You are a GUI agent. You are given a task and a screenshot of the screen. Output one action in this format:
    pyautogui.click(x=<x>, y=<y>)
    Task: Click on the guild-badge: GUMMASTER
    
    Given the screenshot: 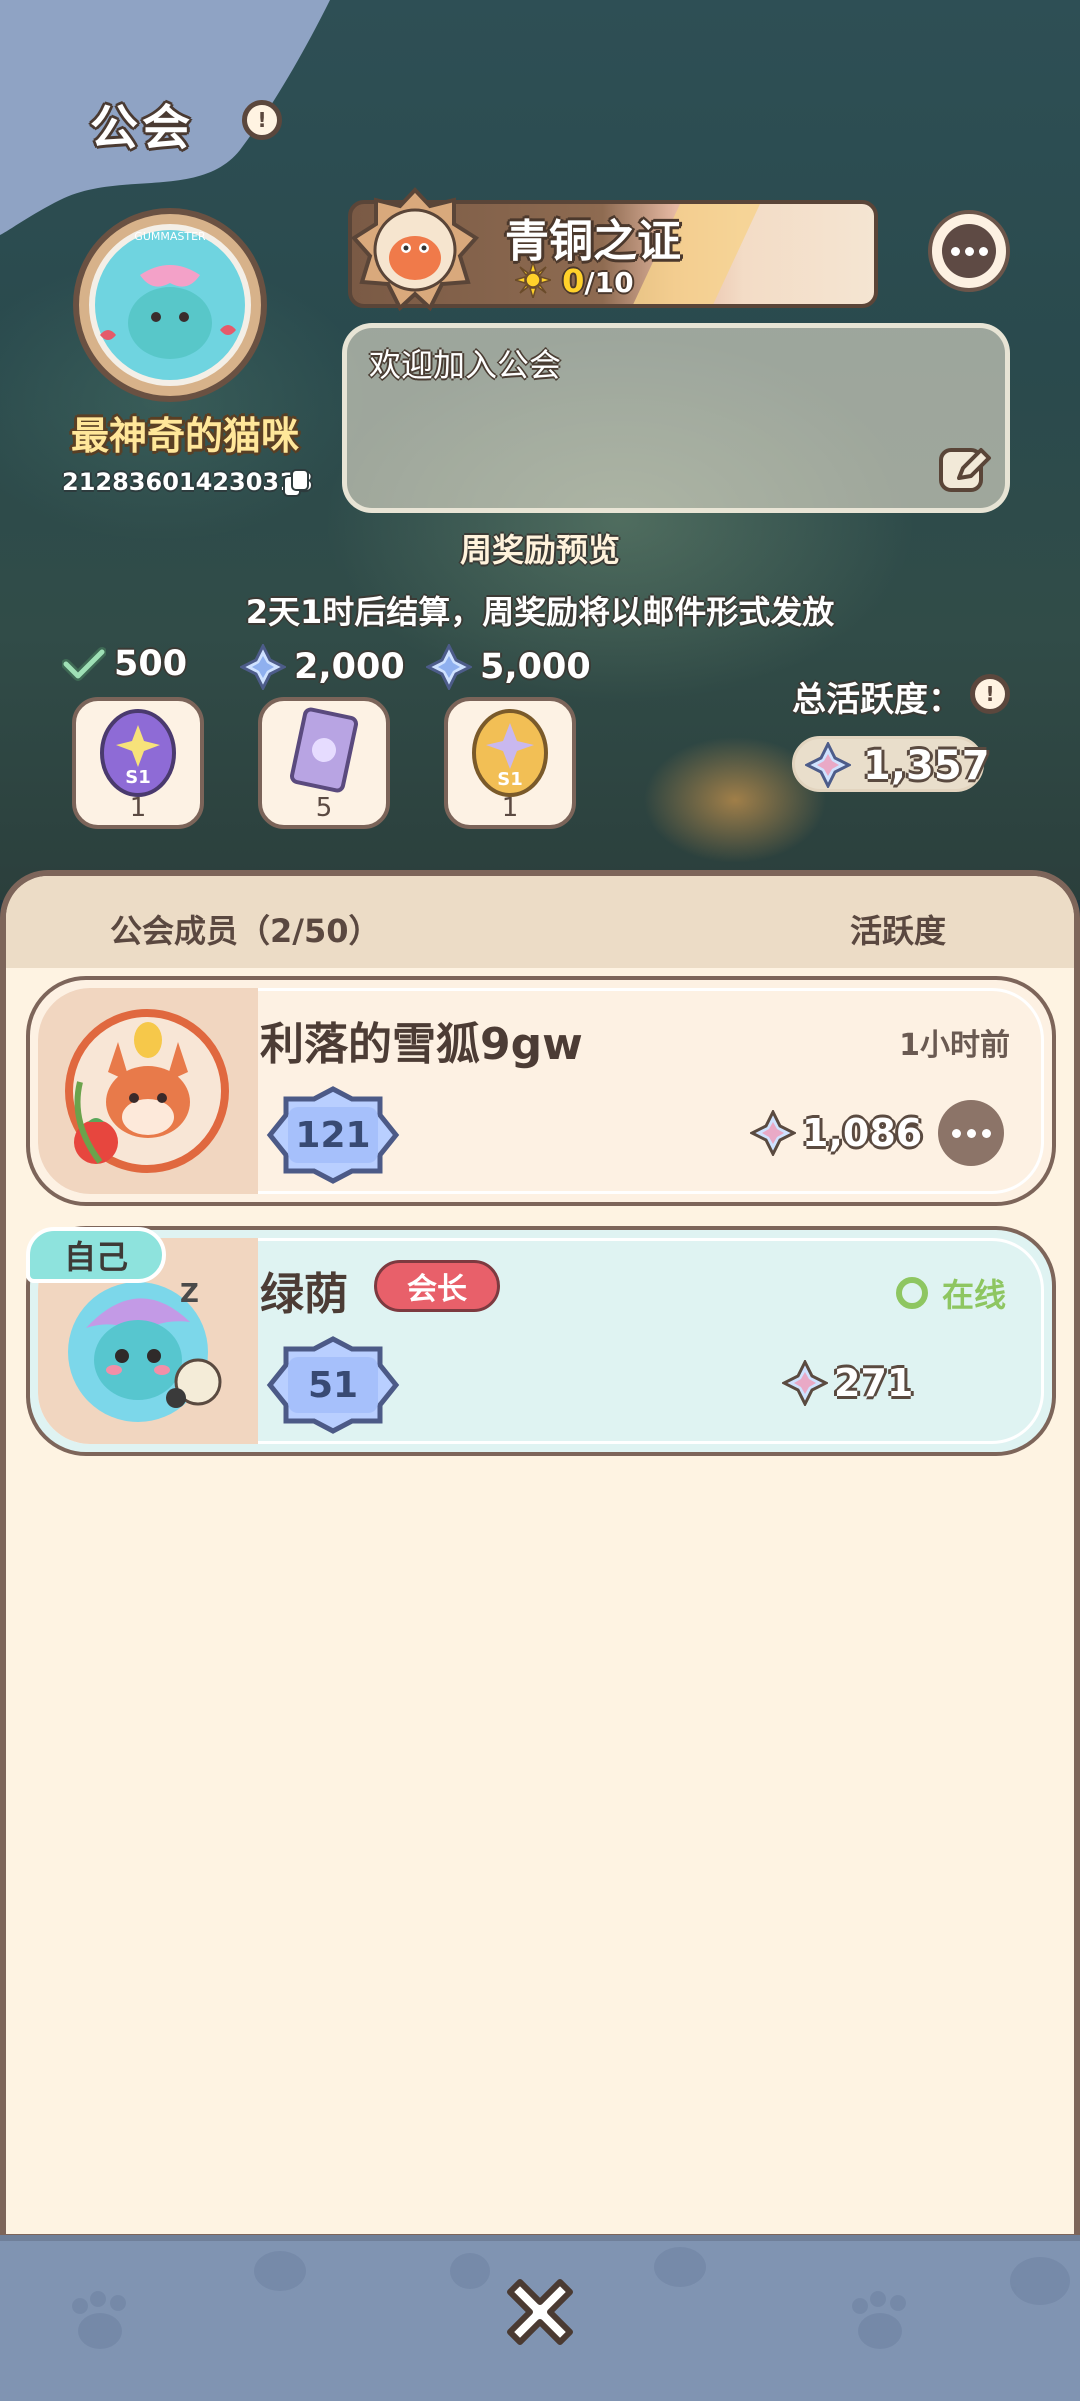 What is the action you would take?
    pyautogui.click(x=170, y=305)
    